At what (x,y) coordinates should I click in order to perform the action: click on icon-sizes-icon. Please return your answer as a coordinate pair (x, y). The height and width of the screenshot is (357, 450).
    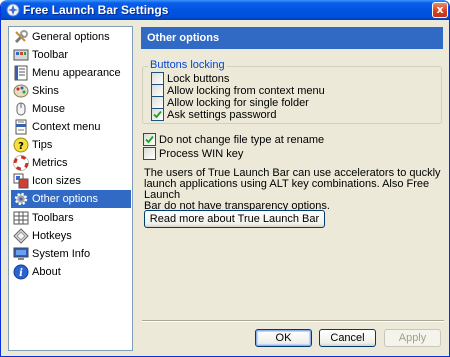
    Looking at the image, I should click on (21, 181).